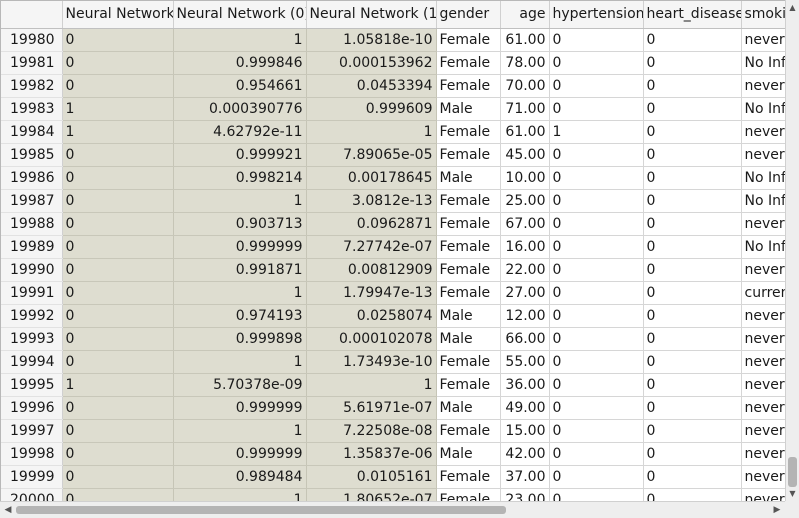 This screenshot has width=799, height=518. What do you see at coordinates (525, 178) in the screenshot?
I see `cell-age: 10.00` at bounding box center [525, 178].